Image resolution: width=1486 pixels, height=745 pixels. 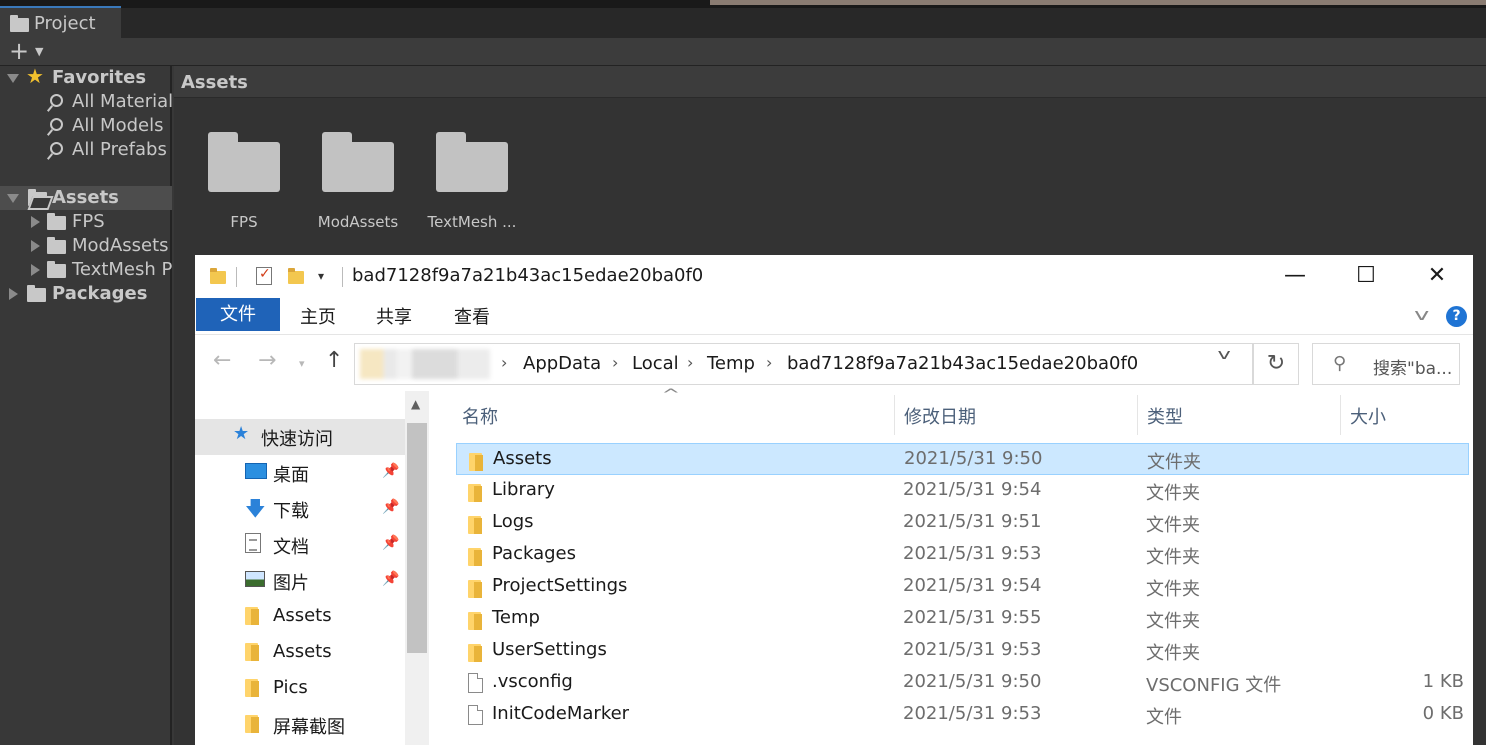 What do you see at coordinates (972, 489) in the screenshot?
I see `file-date: 2021/5/31 9:54` at bounding box center [972, 489].